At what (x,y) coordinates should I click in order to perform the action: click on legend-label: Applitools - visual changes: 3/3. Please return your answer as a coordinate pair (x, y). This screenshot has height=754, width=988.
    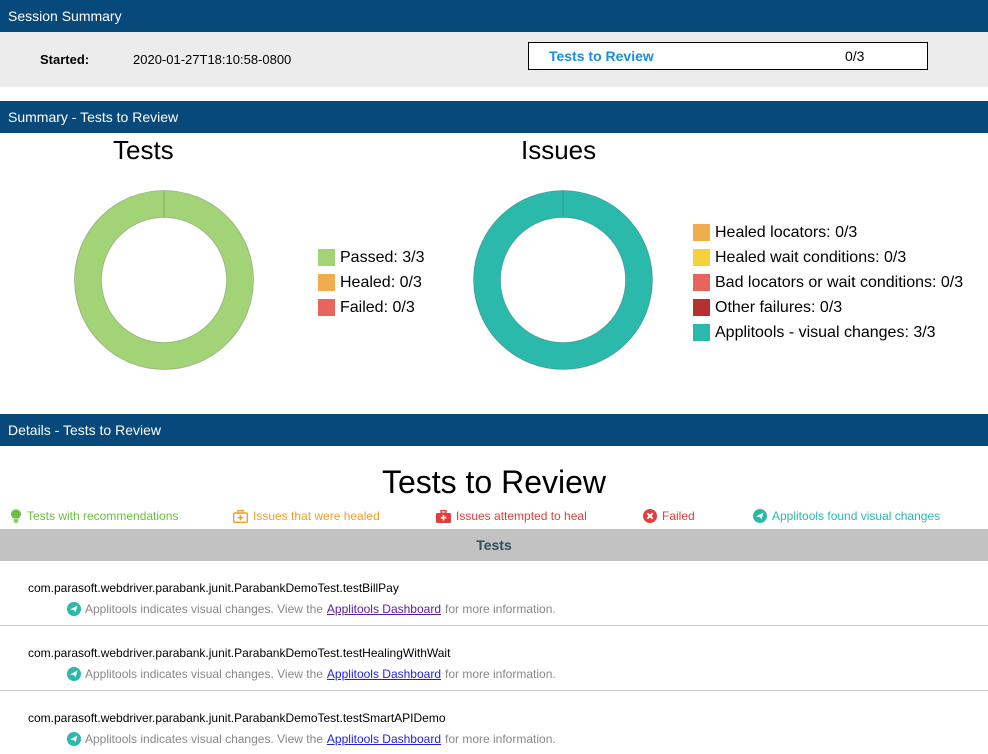
    Looking at the image, I should click on (825, 332).